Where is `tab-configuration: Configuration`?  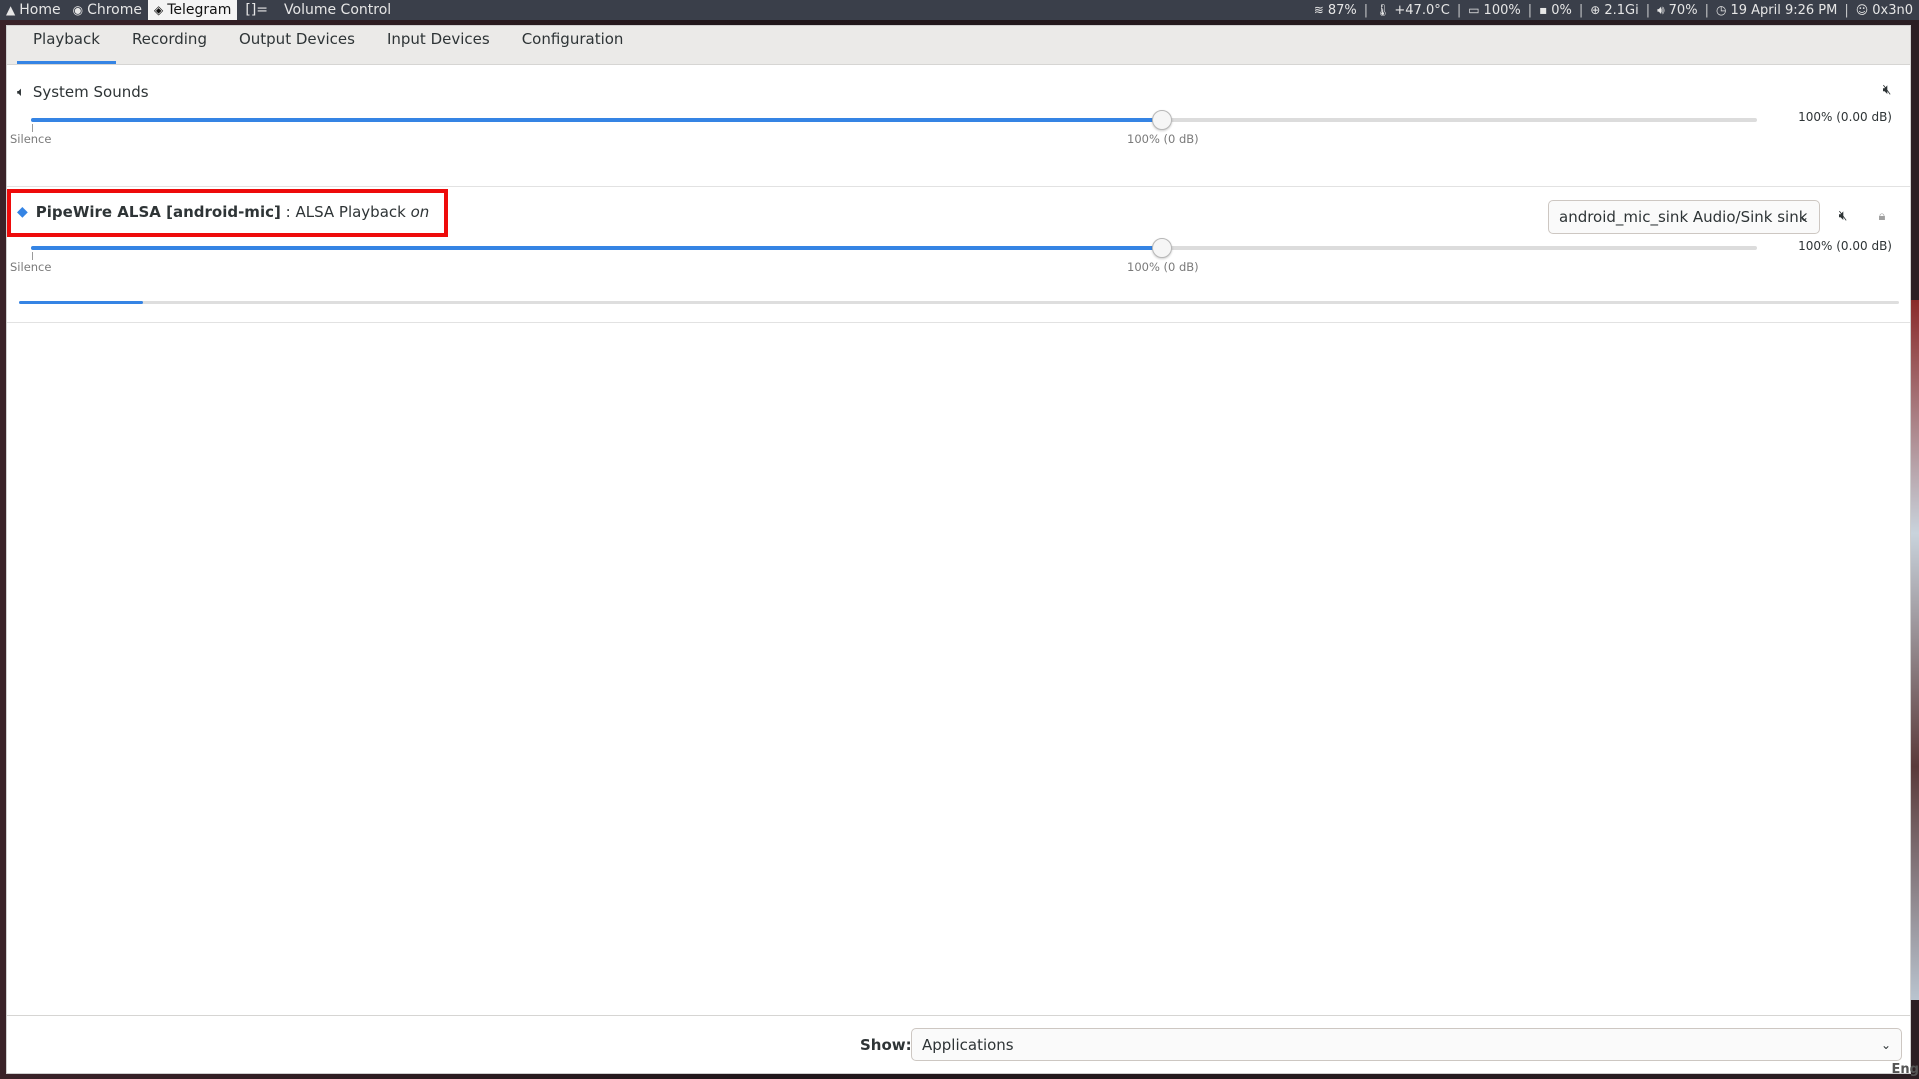 tab-configuration: Configuration is located at coordinates (573, 44).